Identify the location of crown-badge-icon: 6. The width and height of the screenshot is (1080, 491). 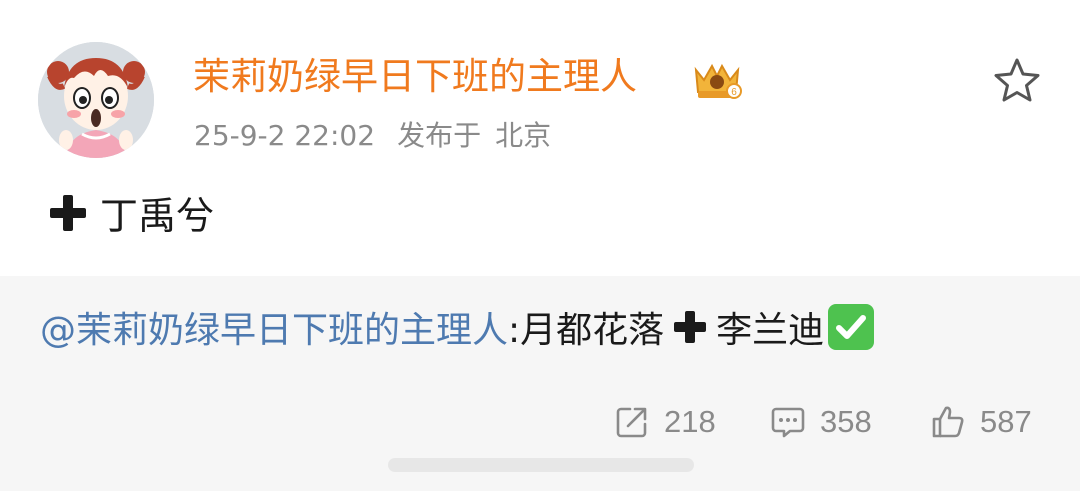
(717, 80).